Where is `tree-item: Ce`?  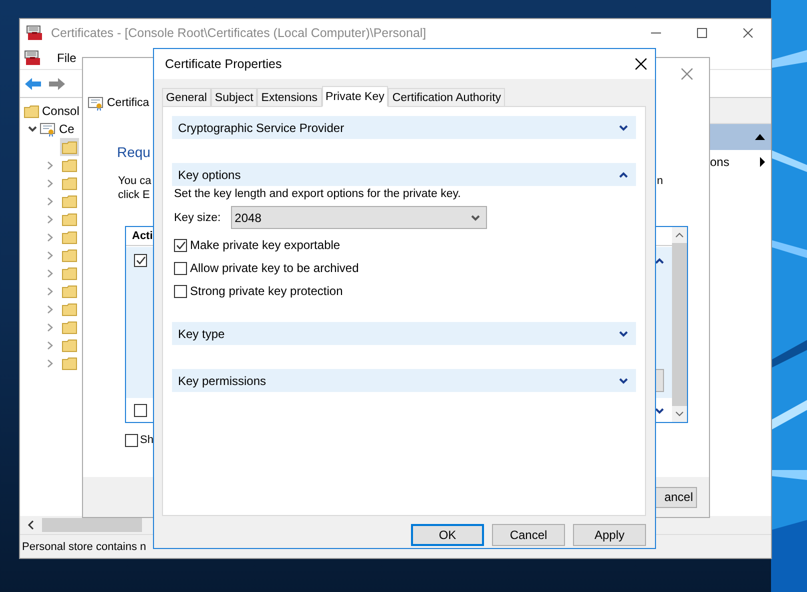 tree-item: Ce is located at coordinates (66, 129).